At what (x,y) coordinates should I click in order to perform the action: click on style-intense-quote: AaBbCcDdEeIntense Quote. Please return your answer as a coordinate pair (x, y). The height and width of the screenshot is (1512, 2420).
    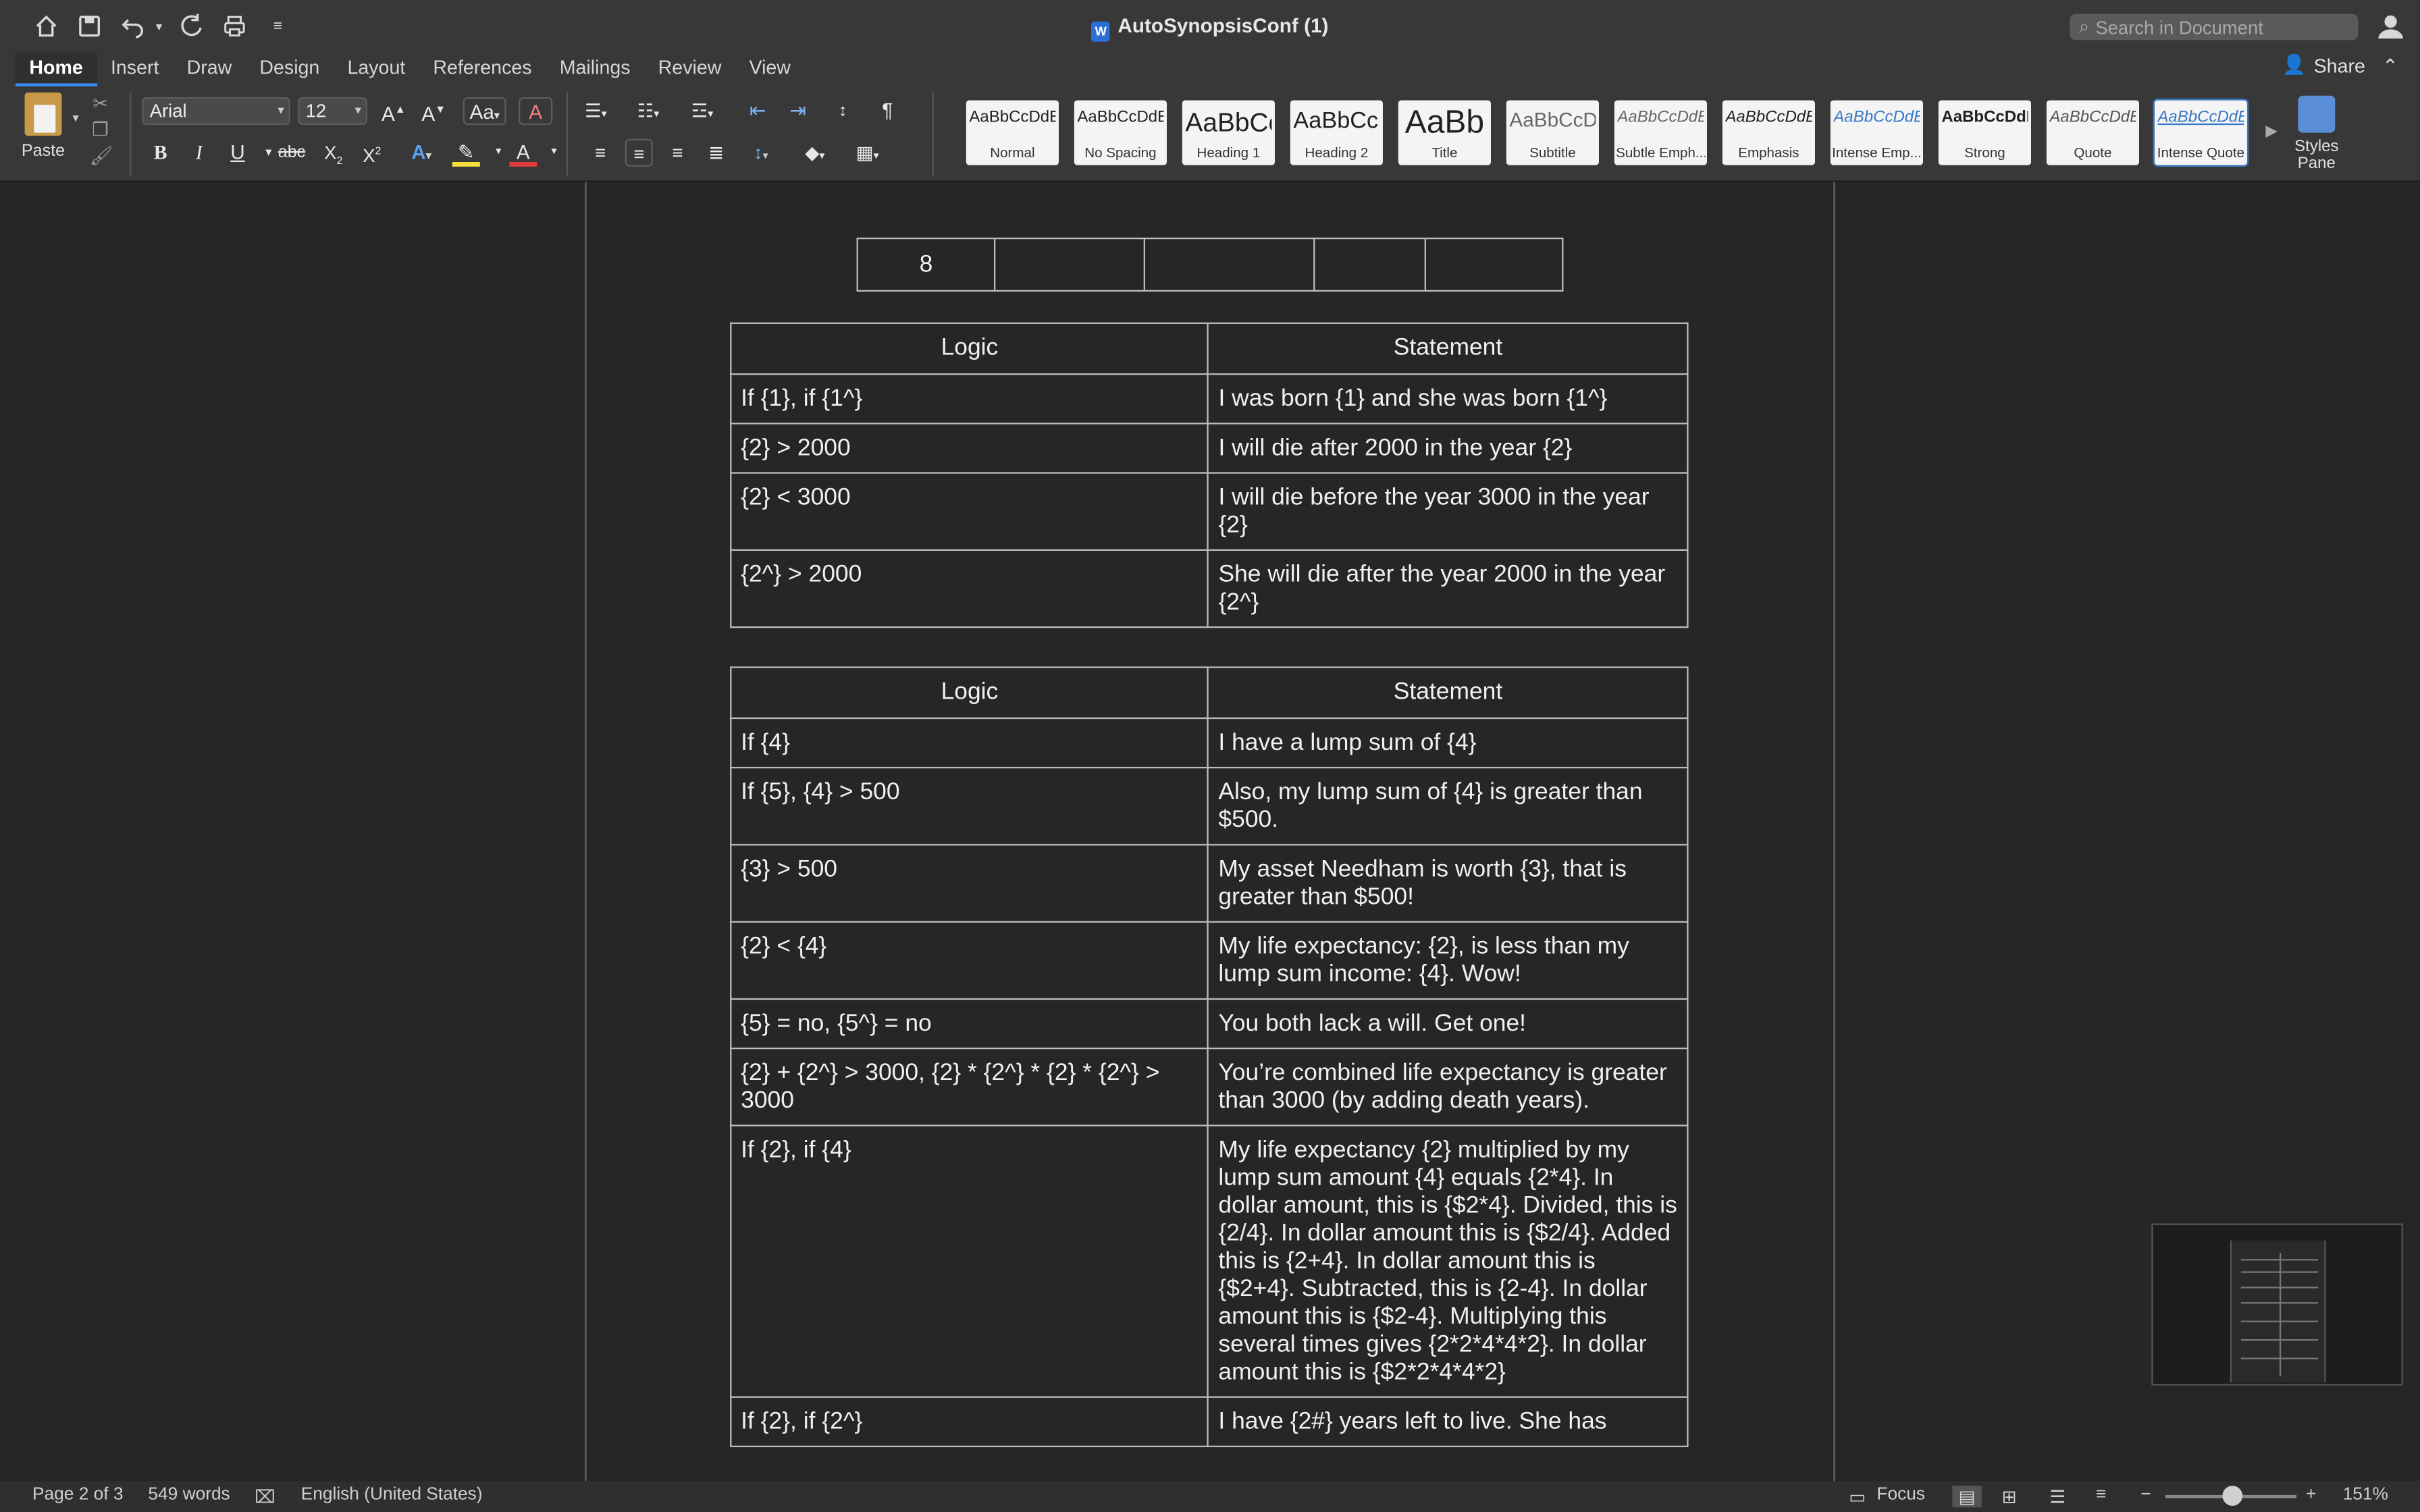
    Looking at the image, I should click on (2201, 133).